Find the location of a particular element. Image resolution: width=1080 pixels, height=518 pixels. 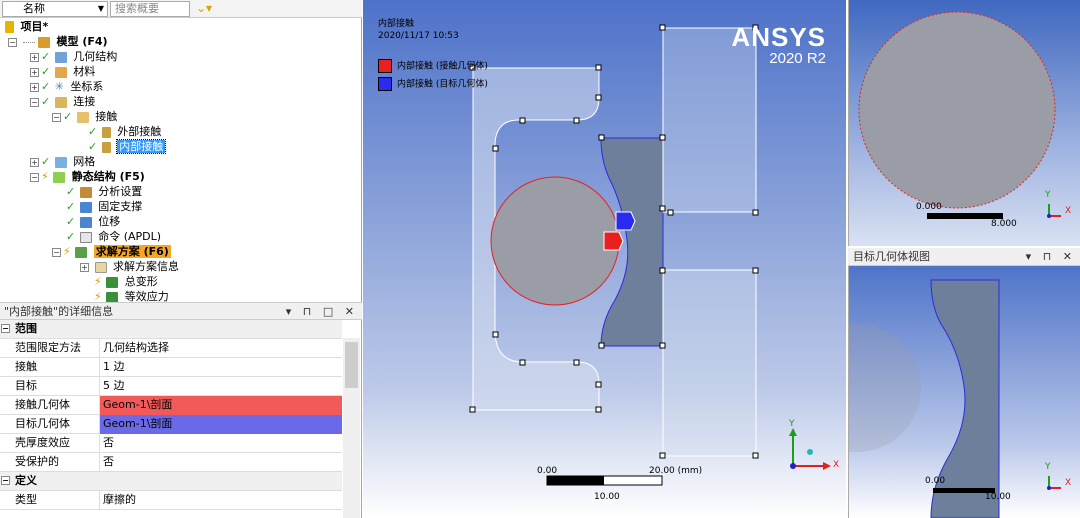

section-scope: − 范围 is located at coordinates (171, 329).